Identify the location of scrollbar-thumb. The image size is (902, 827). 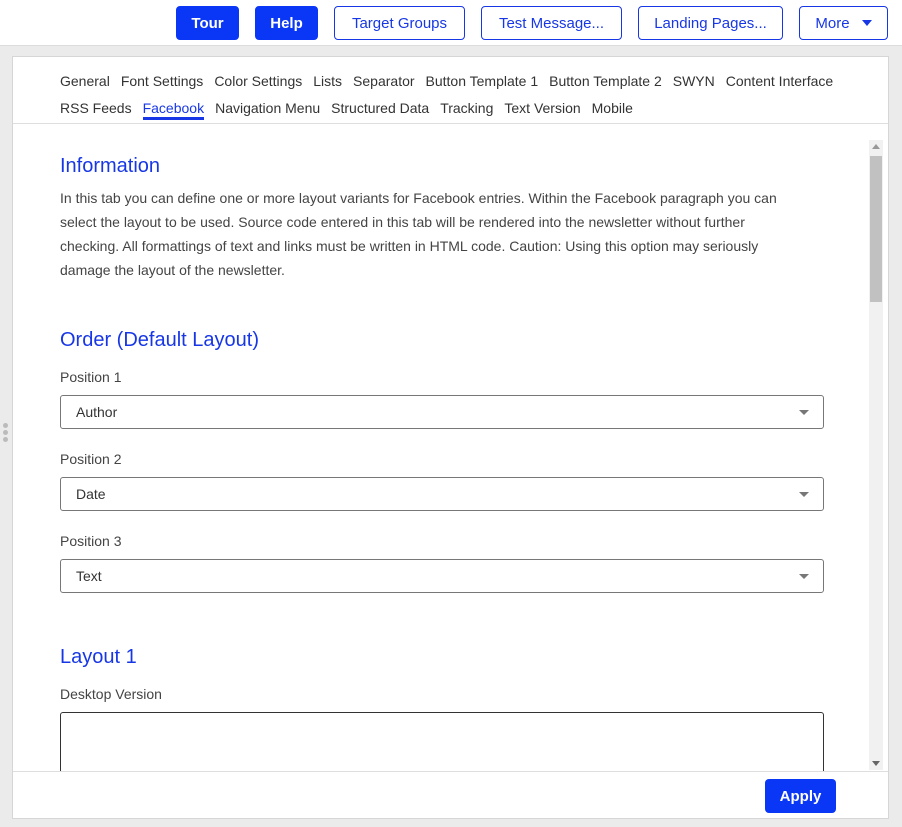
(876, 229).